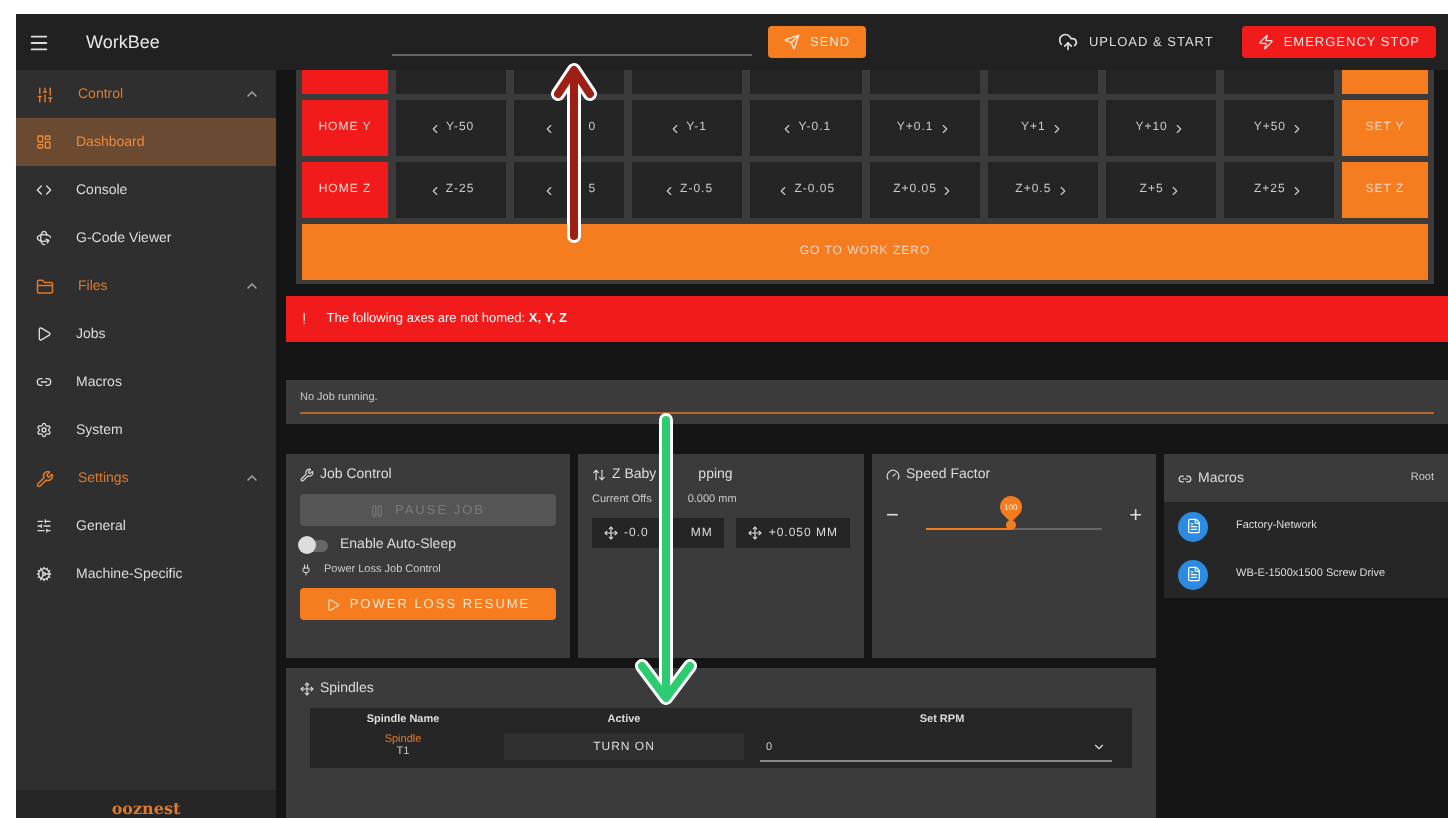 The image size is (1448, 818). I want to click on dropdown-caret-icon, so click(1099, 747).